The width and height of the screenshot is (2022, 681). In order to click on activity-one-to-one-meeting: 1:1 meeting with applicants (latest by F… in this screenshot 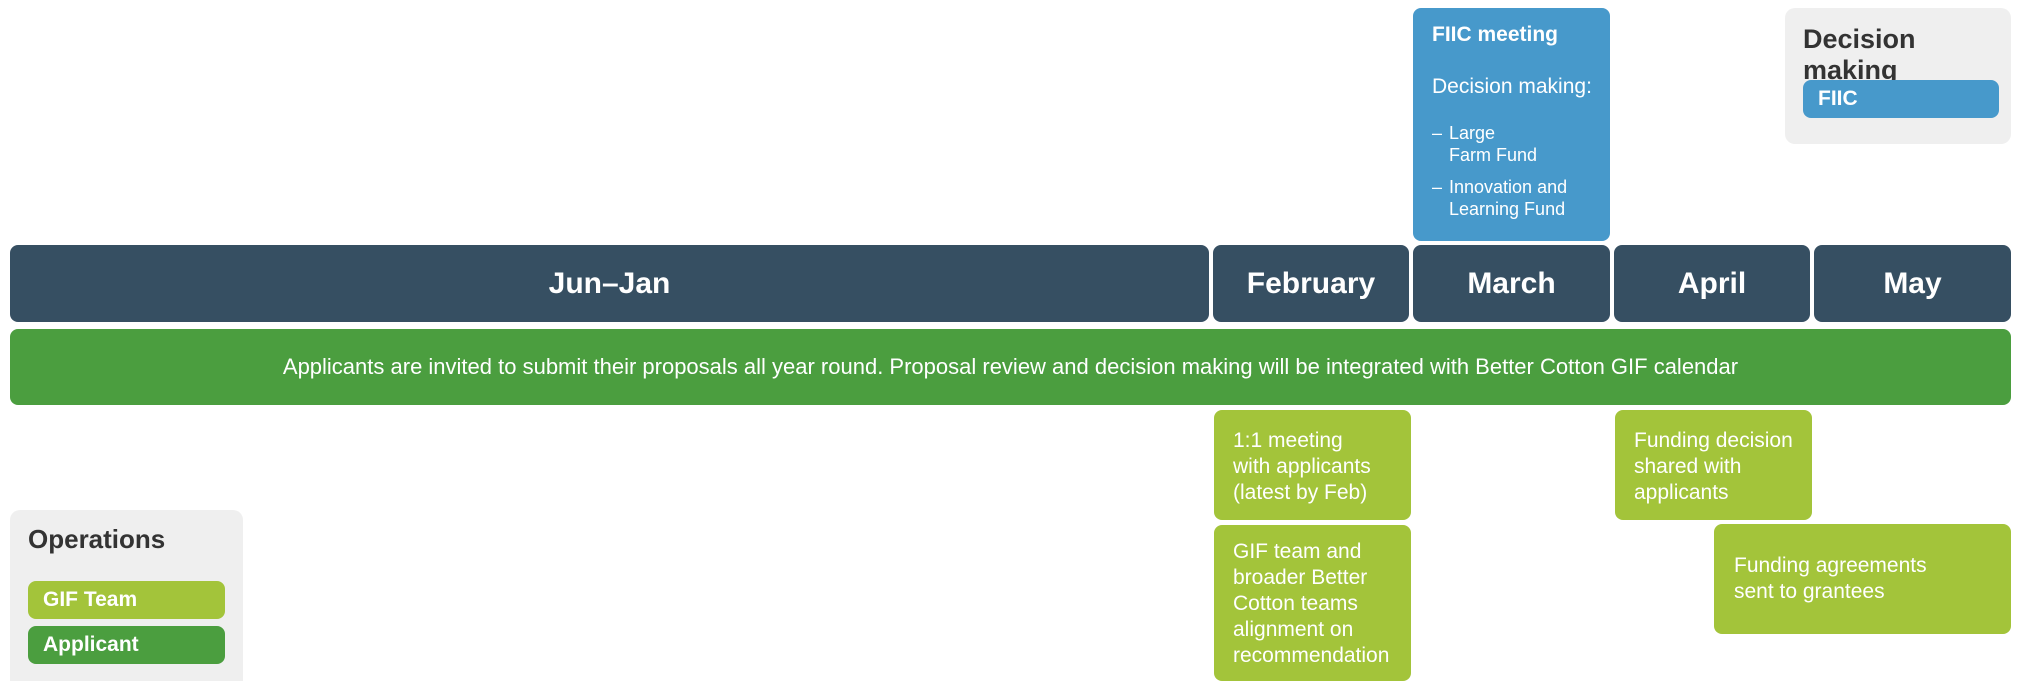, I will do `click(1312, 465)`.